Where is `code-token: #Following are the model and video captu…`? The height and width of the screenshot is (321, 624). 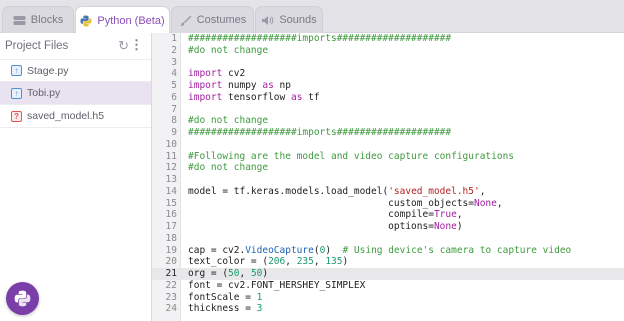
code-token: #Following are the model and video captu… is located at coordinates (351, 156).